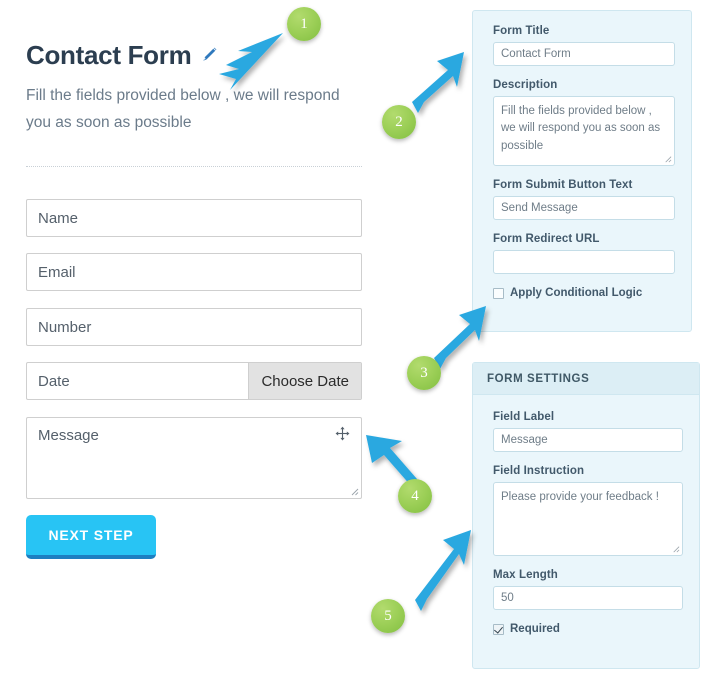 The image size is (715, 679). I want to click on field-instruction-textarea: Please provide your feedback !, so click(588, 519).